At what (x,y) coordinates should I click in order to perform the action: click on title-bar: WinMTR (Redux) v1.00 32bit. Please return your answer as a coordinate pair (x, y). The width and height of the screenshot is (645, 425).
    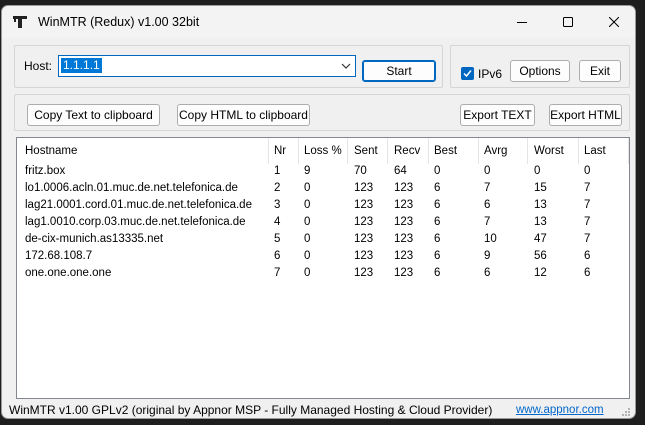
    Looking at the image, I should click on (318, 22).